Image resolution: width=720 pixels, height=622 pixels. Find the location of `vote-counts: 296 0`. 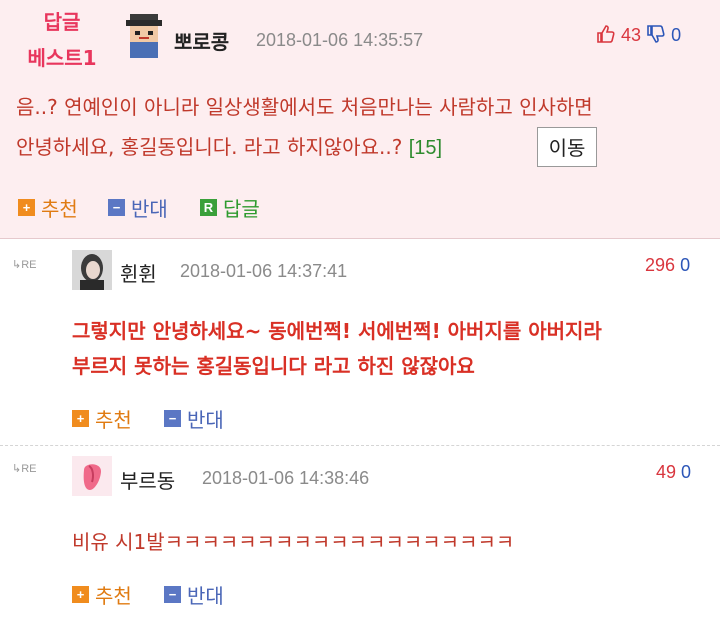

vote-counts: 296 0 is located at coordinates (667, 265).